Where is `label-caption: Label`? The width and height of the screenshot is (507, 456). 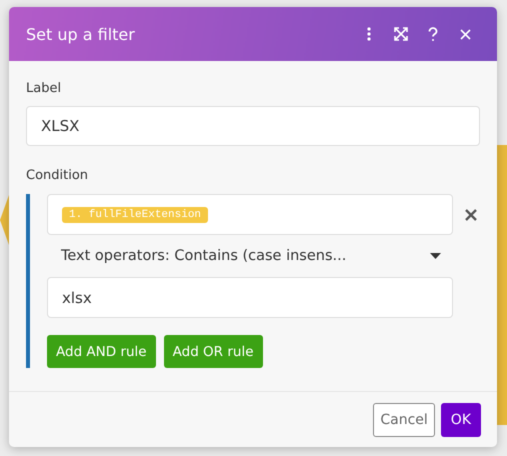
label-caption: Label is located at coordinates (44, 88).